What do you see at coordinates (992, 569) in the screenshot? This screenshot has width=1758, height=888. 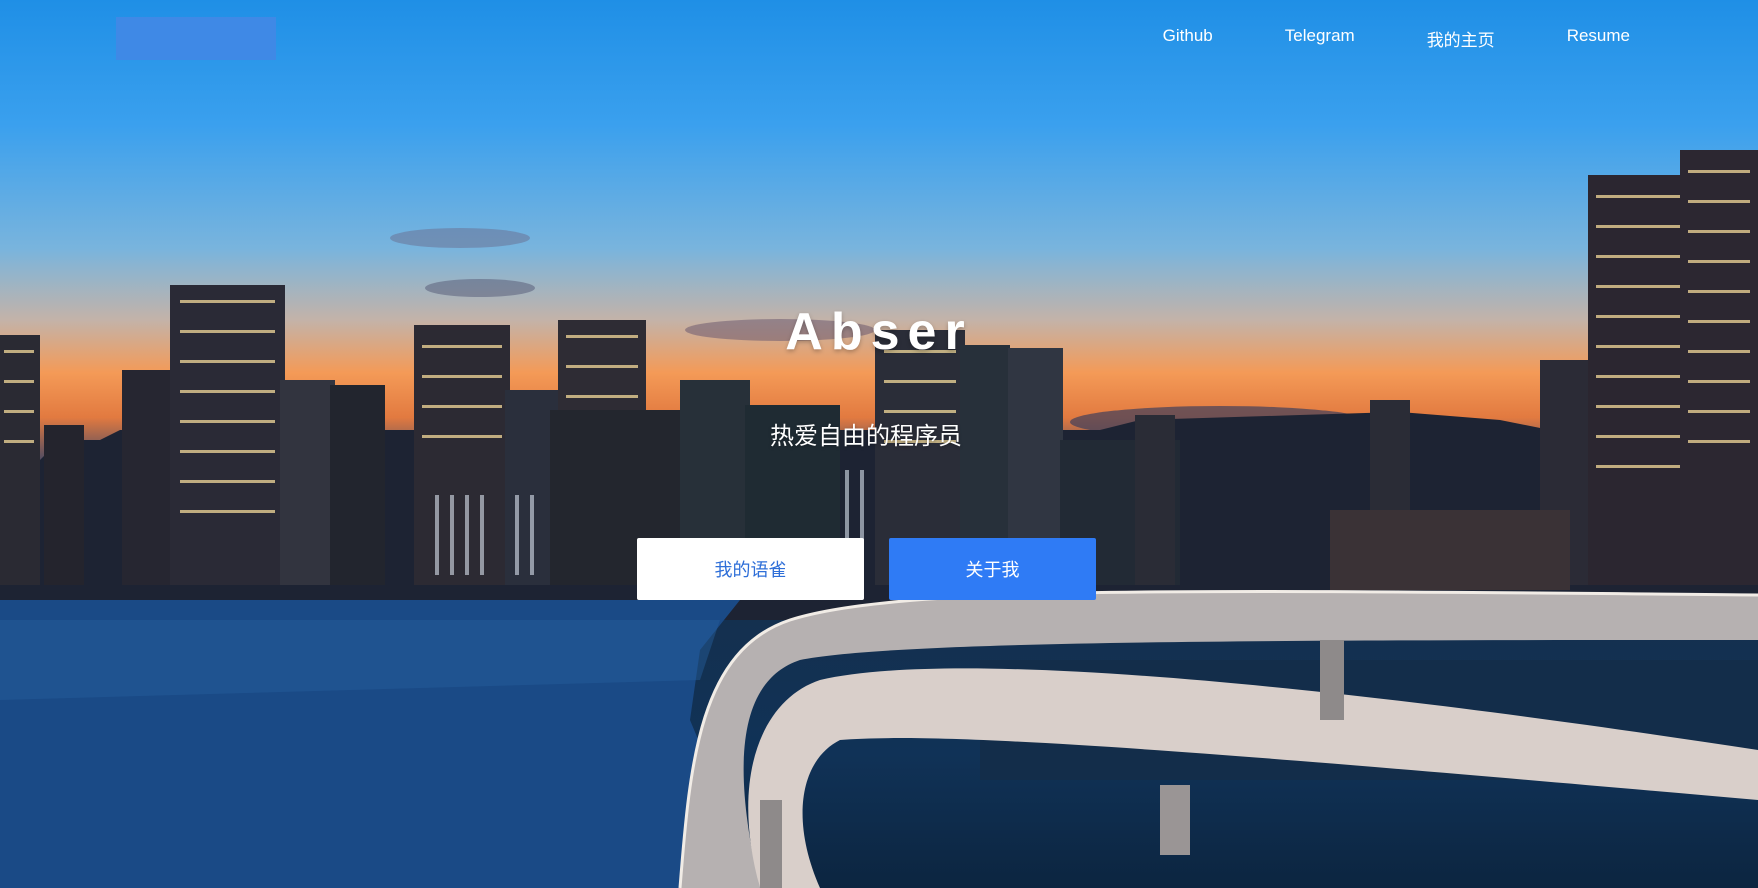 I see `about-me-button: 关于我` at bounding box center [992, 569].